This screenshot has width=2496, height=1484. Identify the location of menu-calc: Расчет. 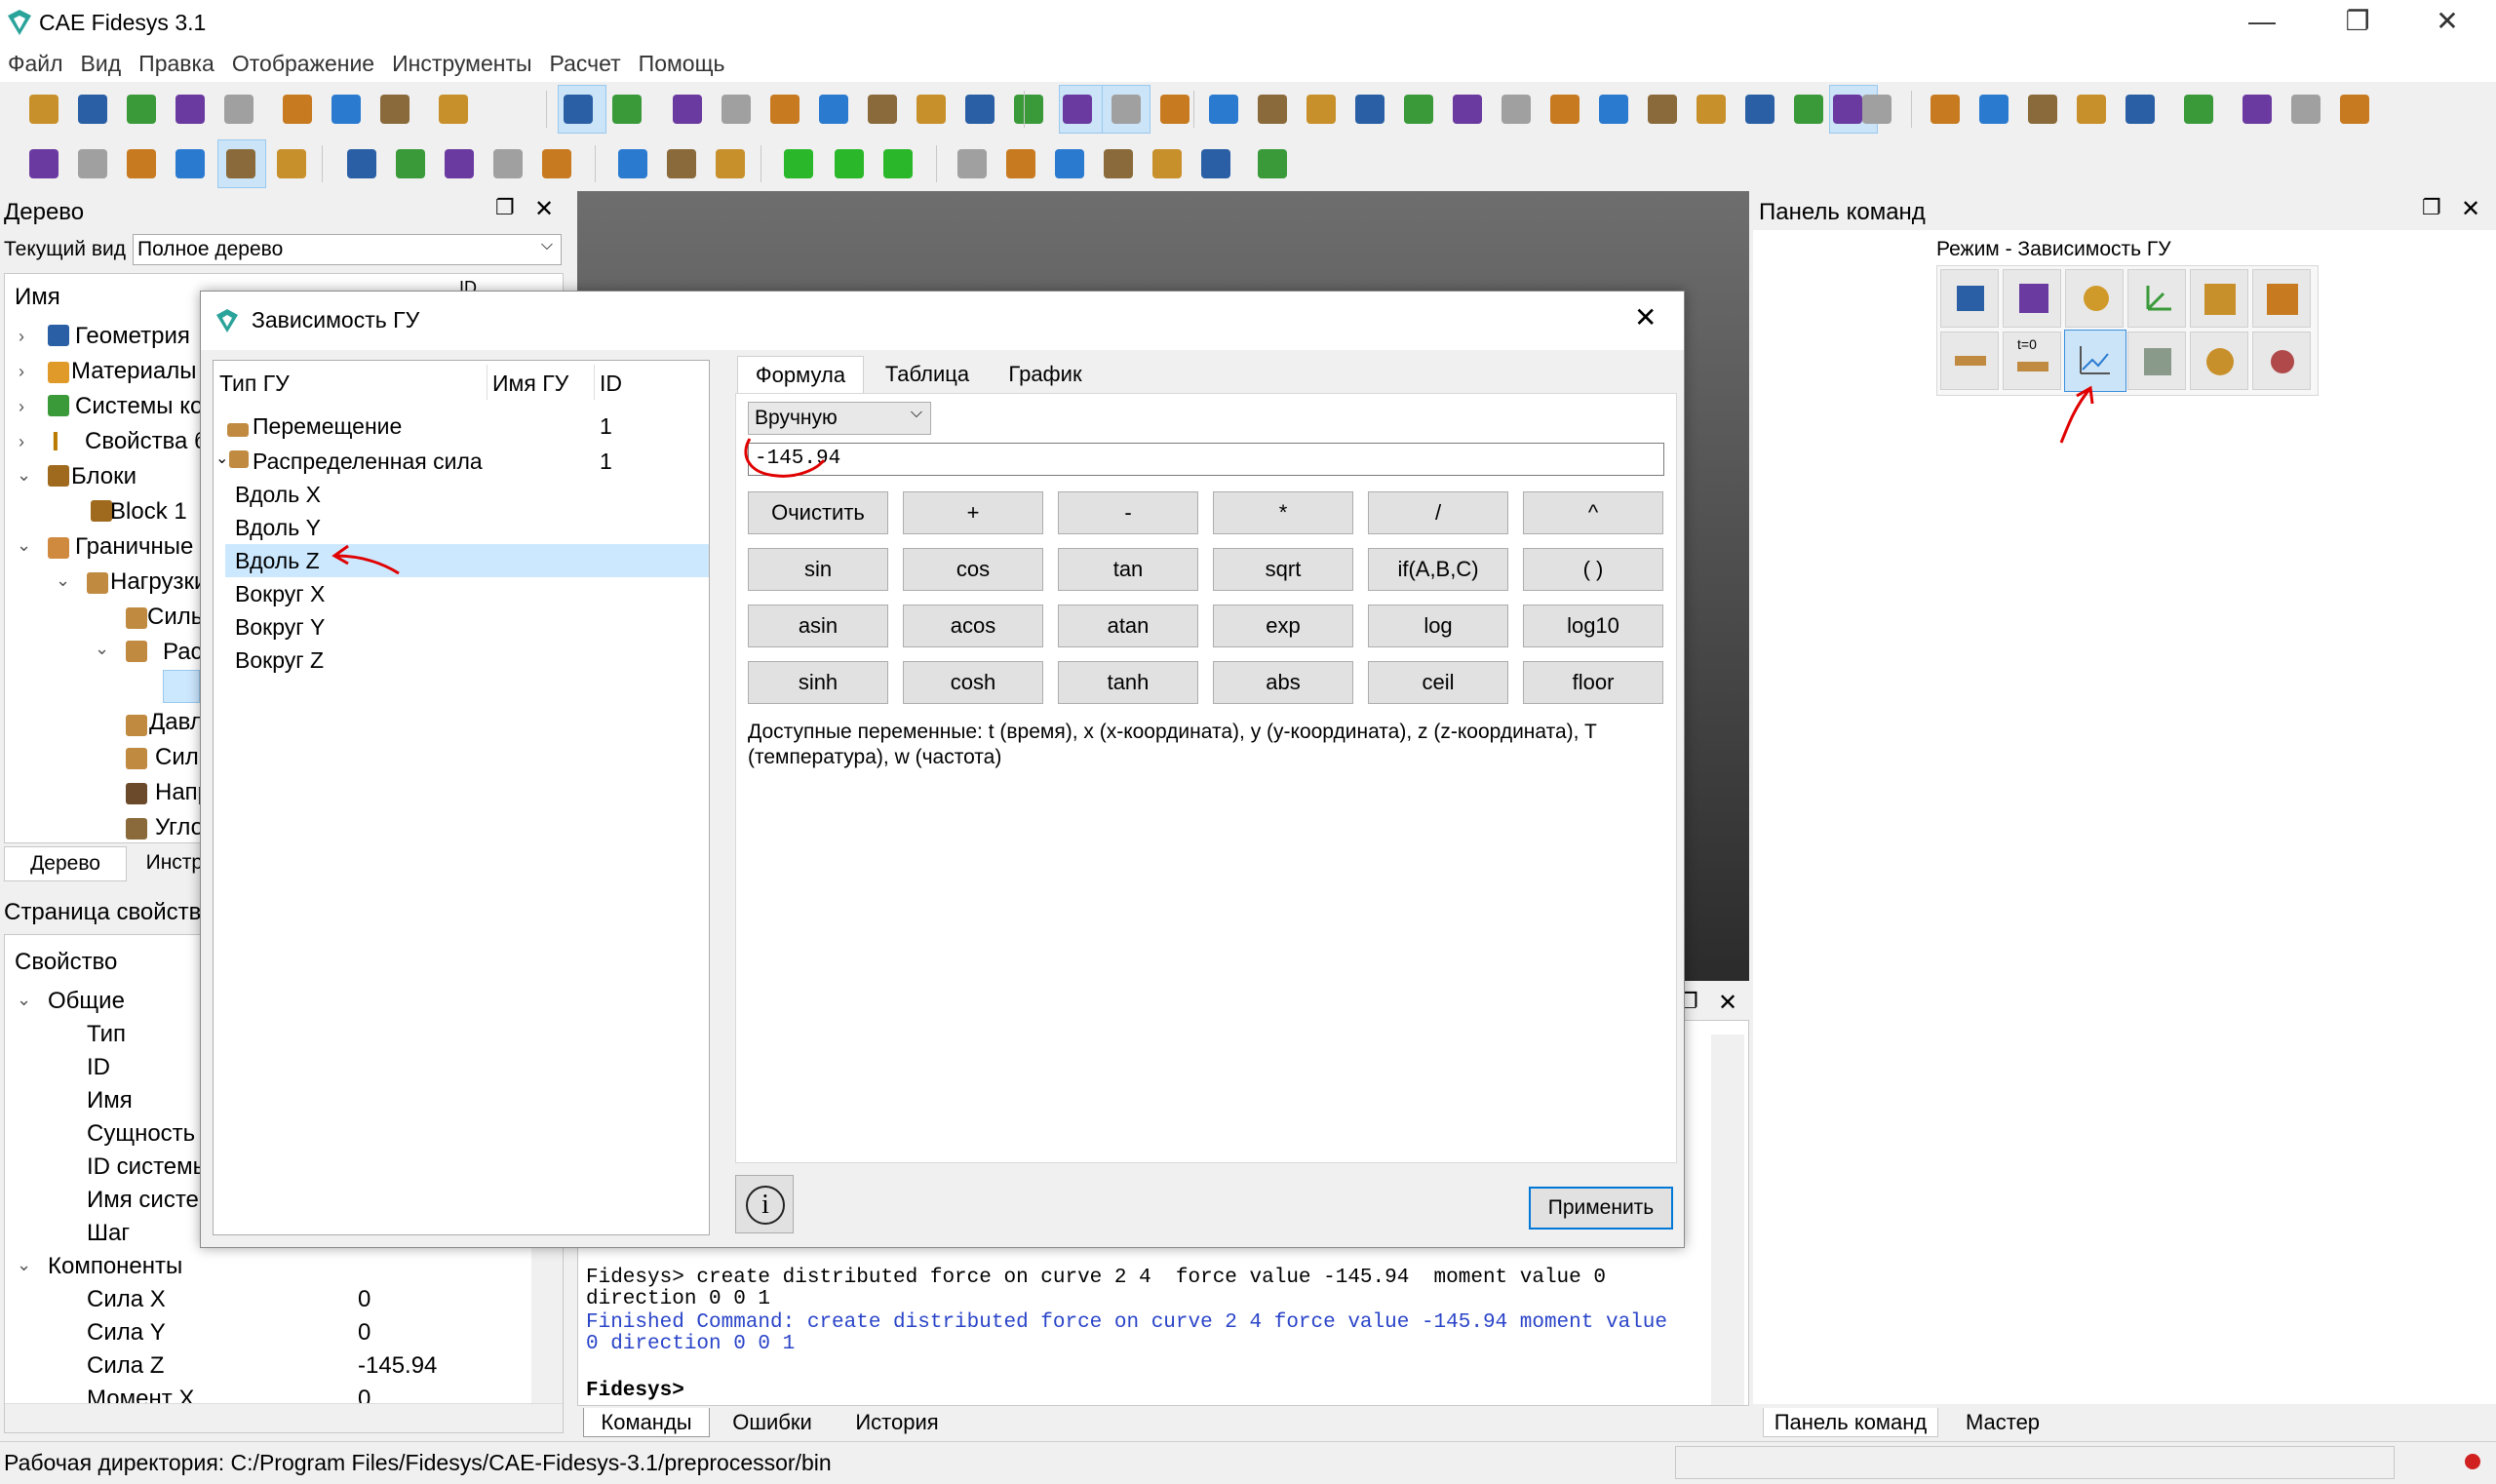
(586, 61).